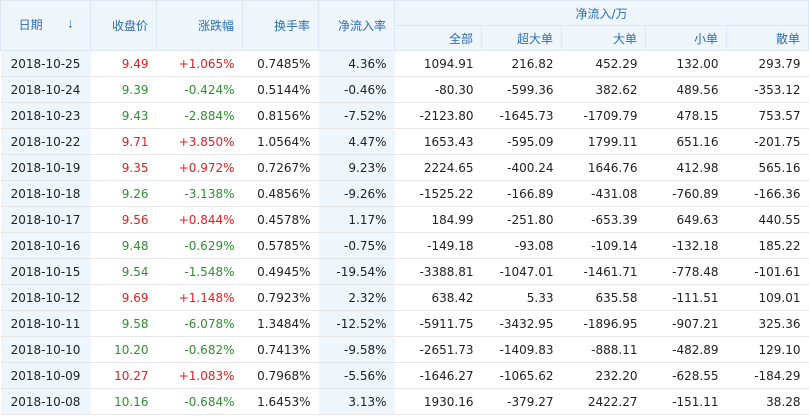  Describe the element at coordinates (767, 115) in the screenshot. I see `cell-net-retail: 753.57` at that location.